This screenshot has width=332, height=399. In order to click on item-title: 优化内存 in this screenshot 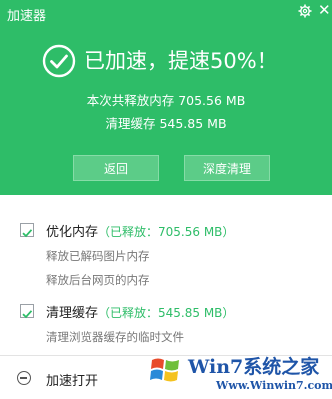, I will do `click(72, 232)`.